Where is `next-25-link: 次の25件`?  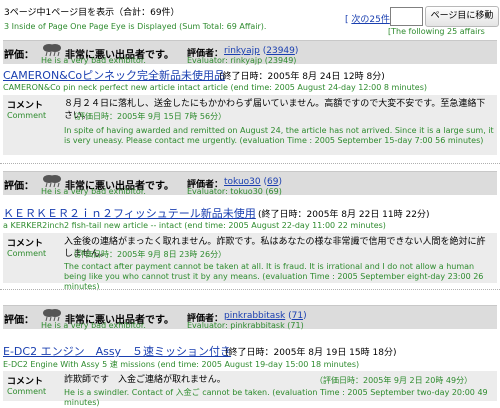 next-25-link: 次の25件 is located at coordinates (370, 20).